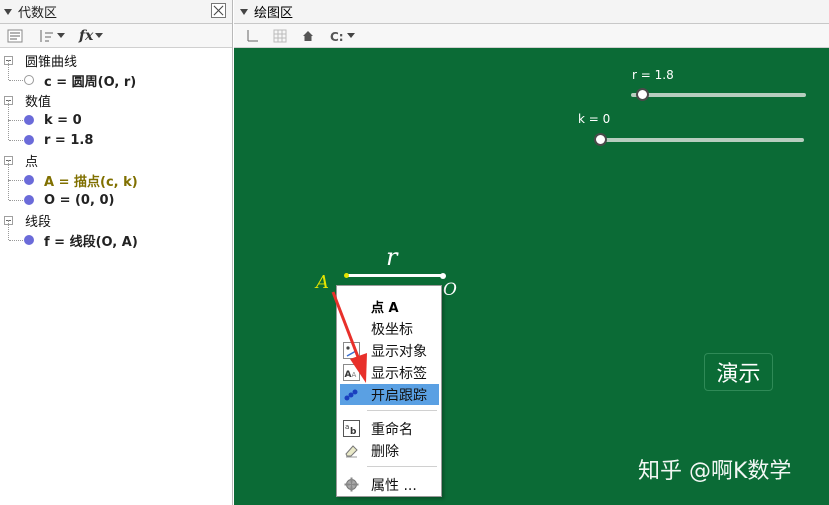 Image resolution: width=829 pixels, height=505 pixels. What do you see at coordinates (353, 432) in the screenshot?
I see `svg-text: b` at bounding box center [353, 432].